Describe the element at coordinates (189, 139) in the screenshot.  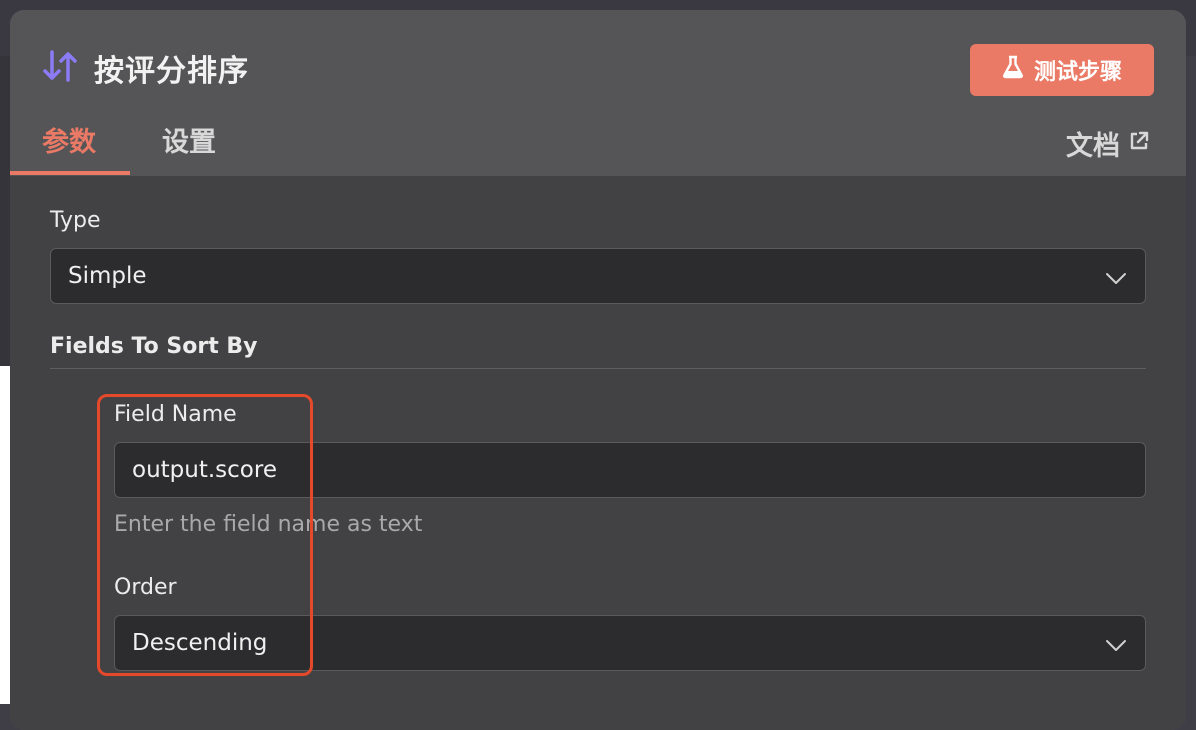
I see `tab-settings: 设置` at that location.